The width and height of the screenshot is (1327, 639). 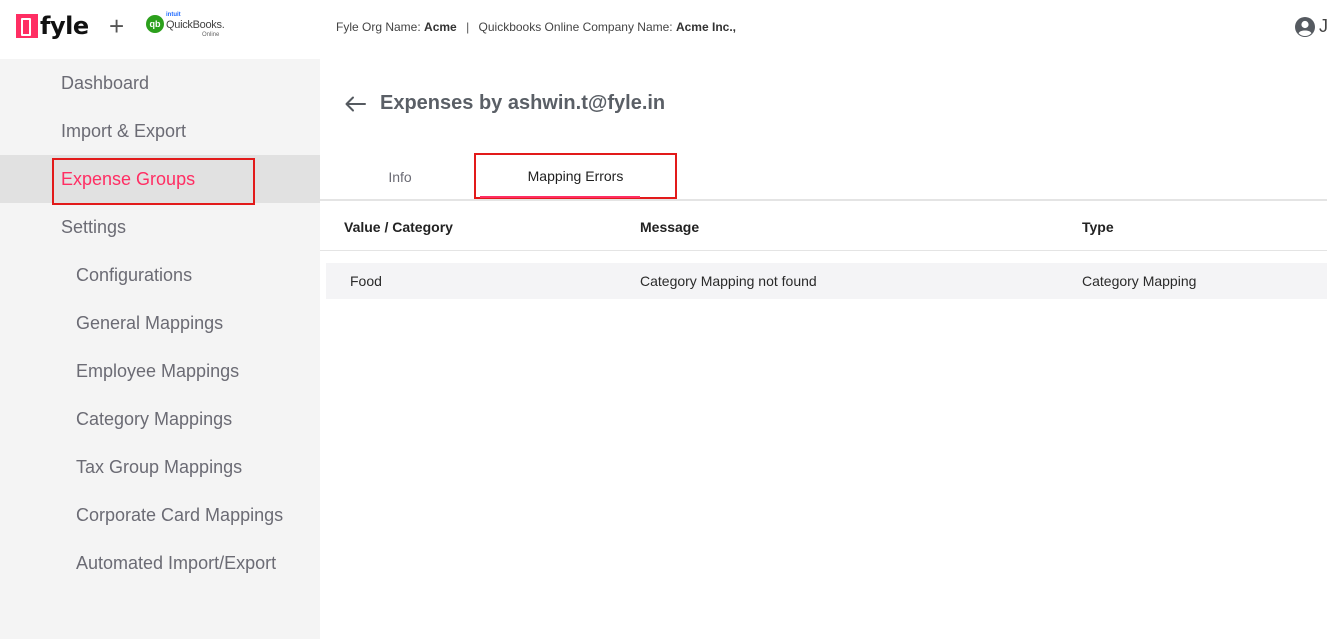 What do you see at coordinates (180, 514) in the screenshot?
I see `sidebar-item-label: Corporate Card Mappings` at bounding box center [180, 514].